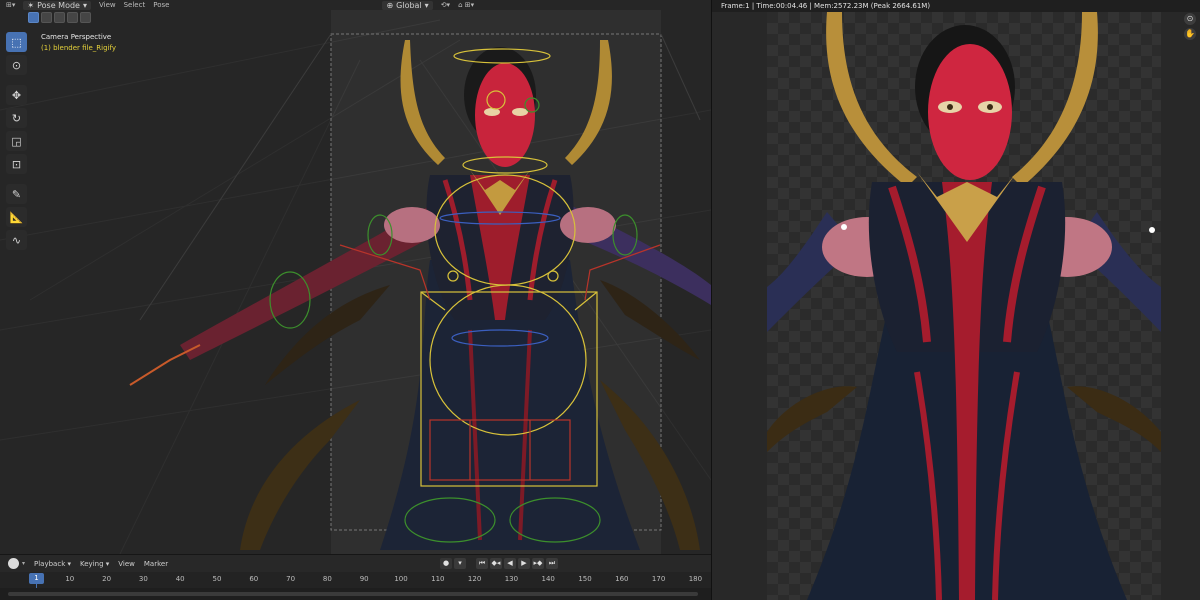 This screenshot has width=1200, height=600. I want to click on frame-tick-label: 90, so click(364, 579).